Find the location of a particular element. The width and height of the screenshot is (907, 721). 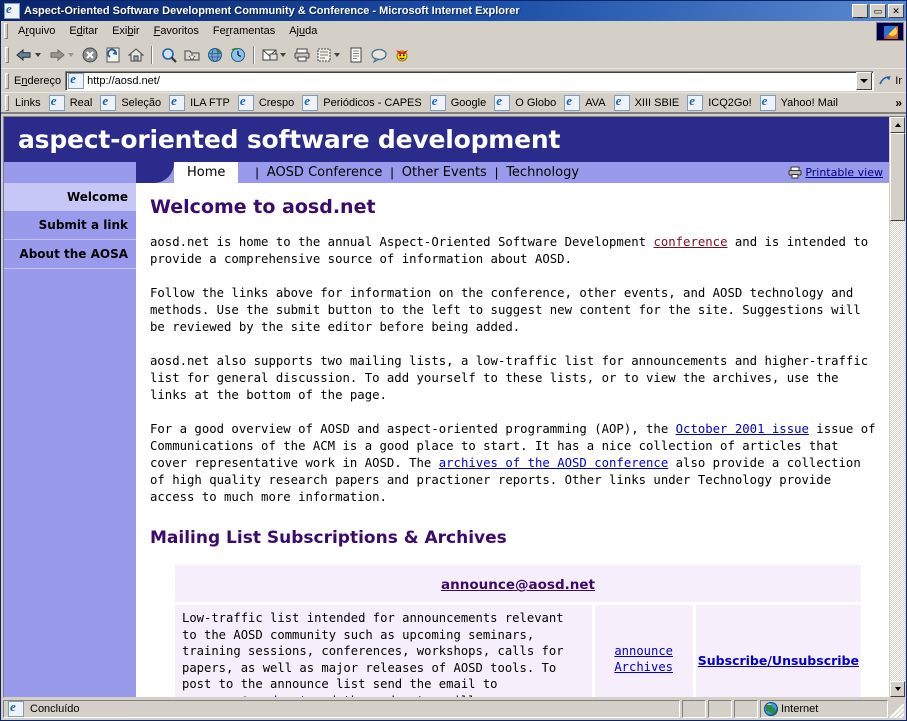

menu-item-ajuda: Ajuda is located at coordinates (303, 31).